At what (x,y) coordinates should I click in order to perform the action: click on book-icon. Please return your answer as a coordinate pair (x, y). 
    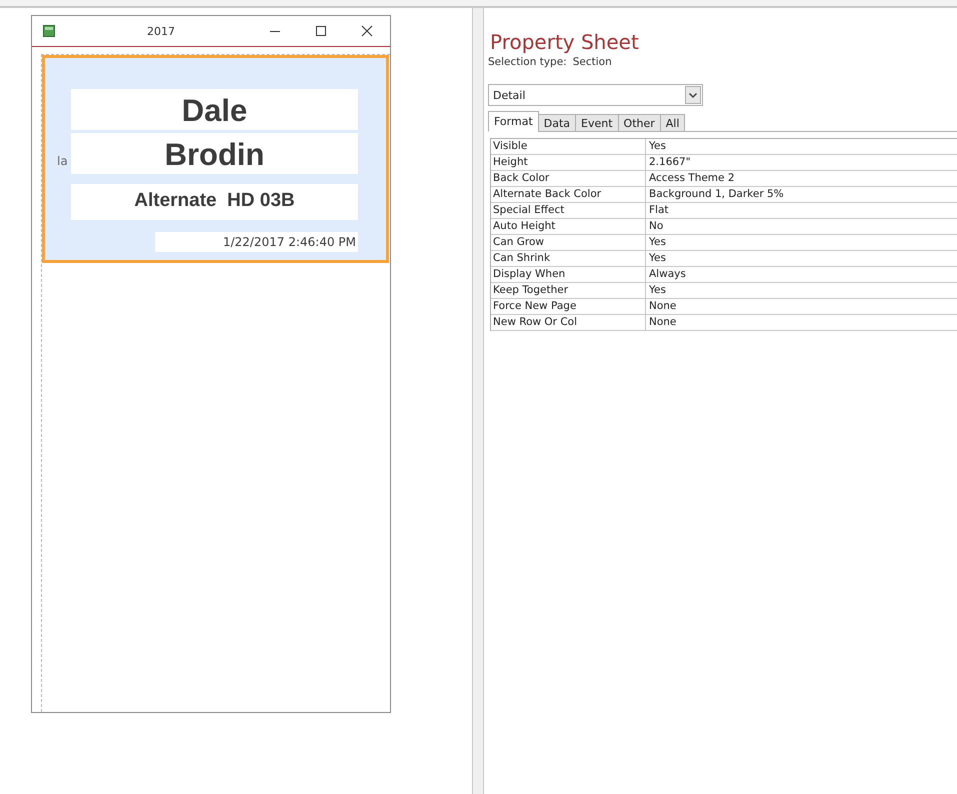
    Looking at the image, I should click on (49, 31).